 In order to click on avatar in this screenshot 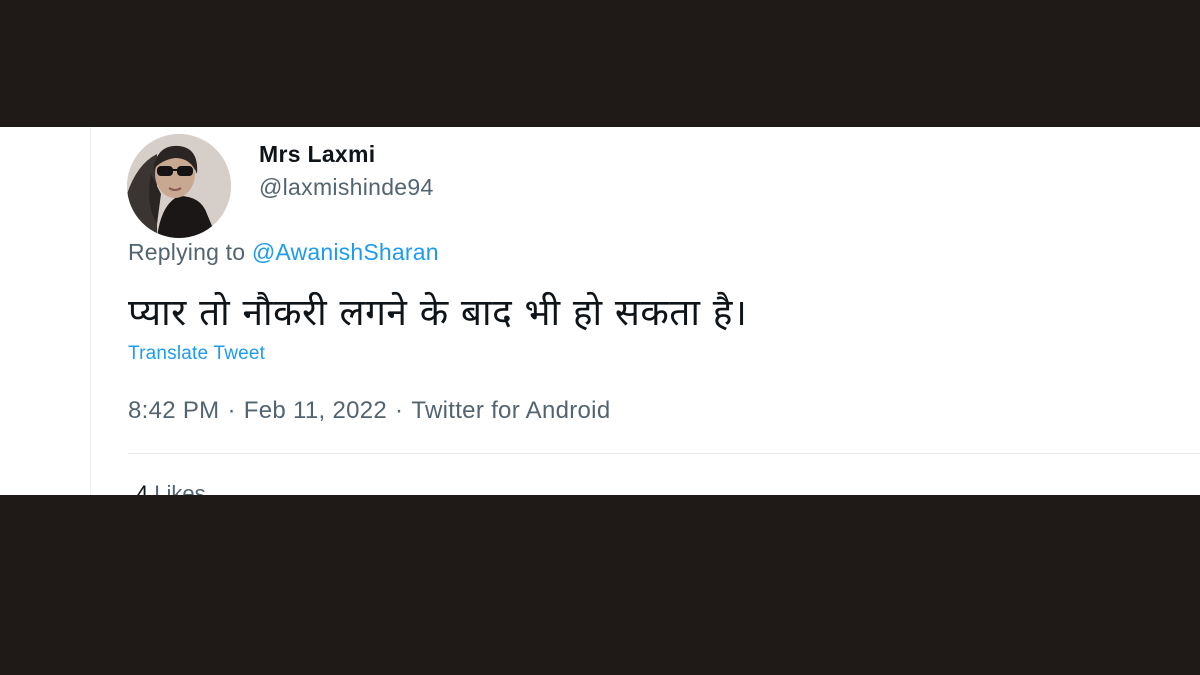, I will do `click(179, 186)`.